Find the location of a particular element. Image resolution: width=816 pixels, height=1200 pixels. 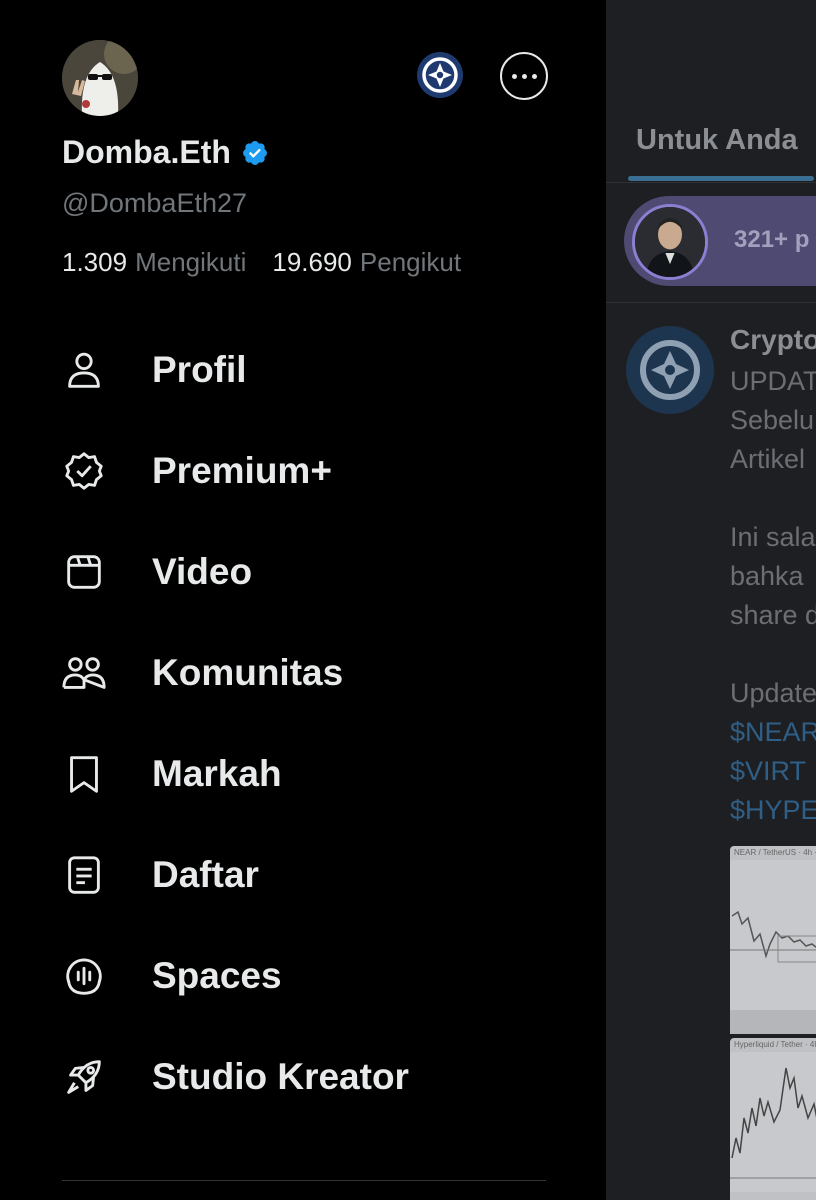

follow-stats: 1.309 Mengikuti 19.690 Pengikut is located at coordinates (261, 262).